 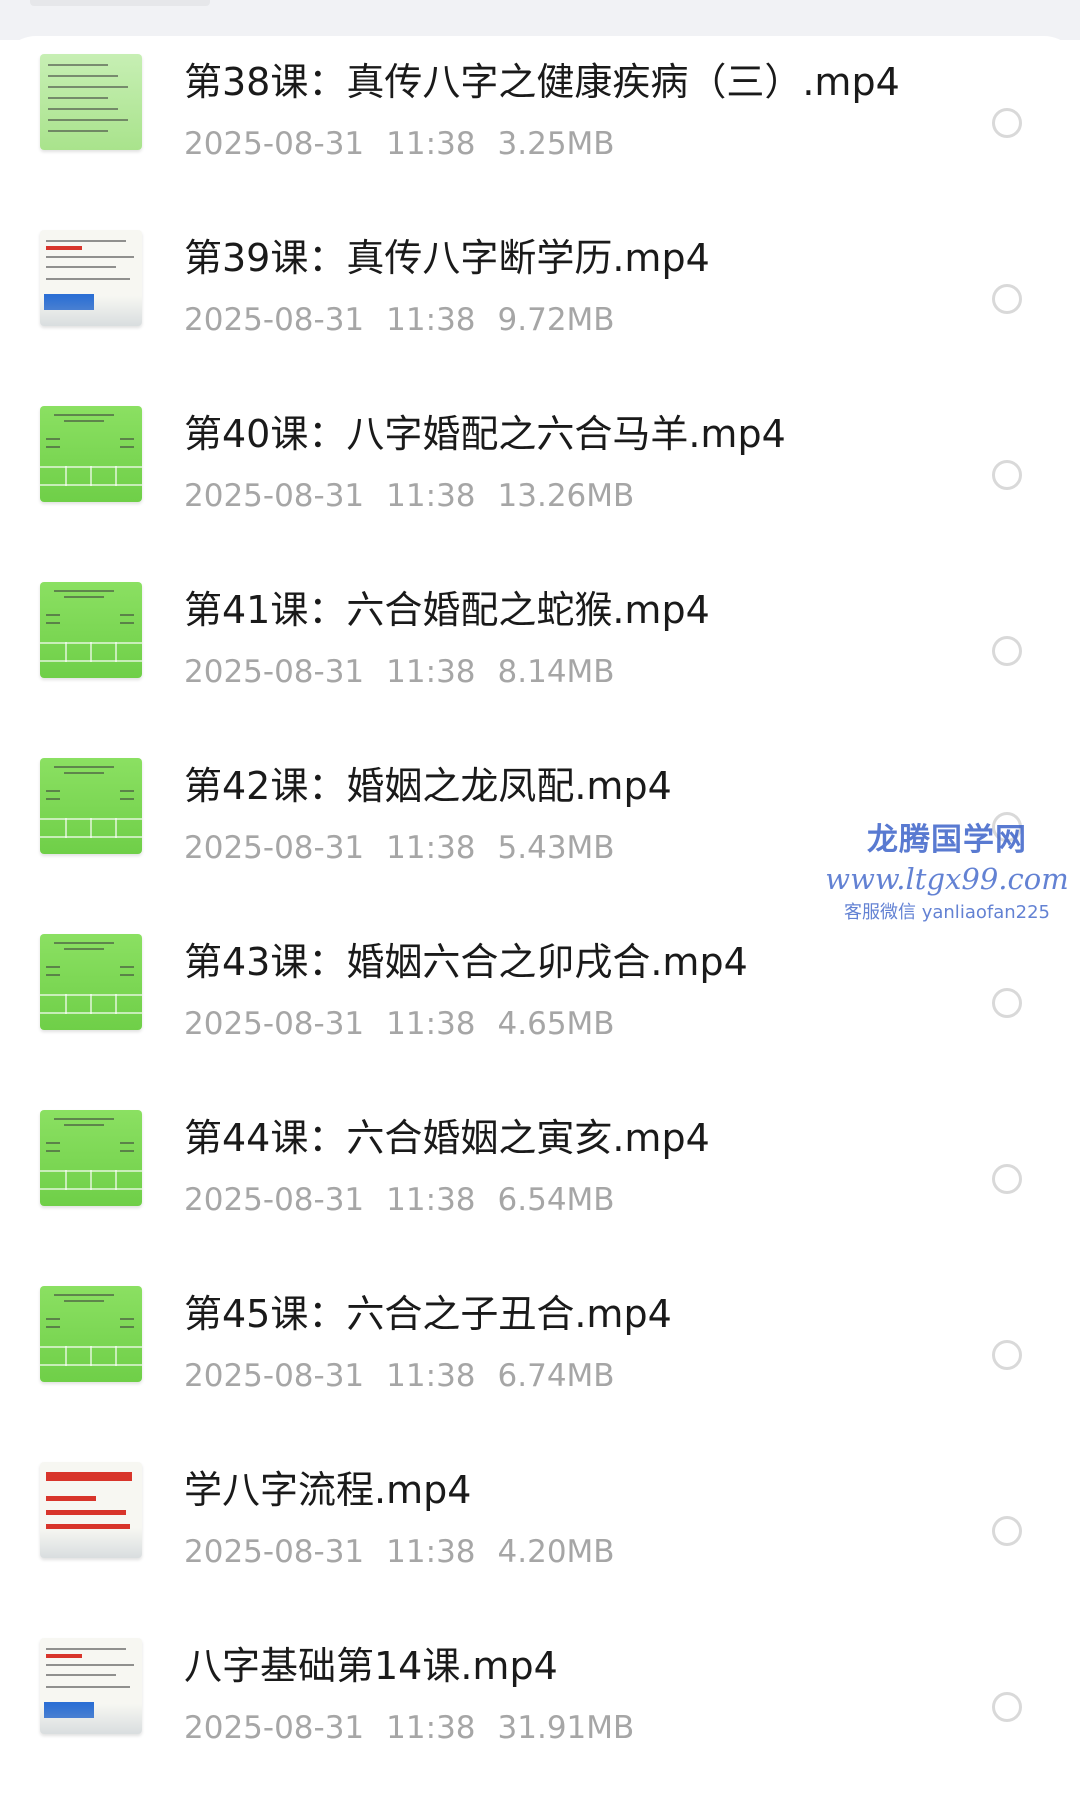 I want to click on file-row-2: 第39课：真传八字断学历.mp4 2025-08-31 11:38 9.72MB, so click(x=540, y=301).